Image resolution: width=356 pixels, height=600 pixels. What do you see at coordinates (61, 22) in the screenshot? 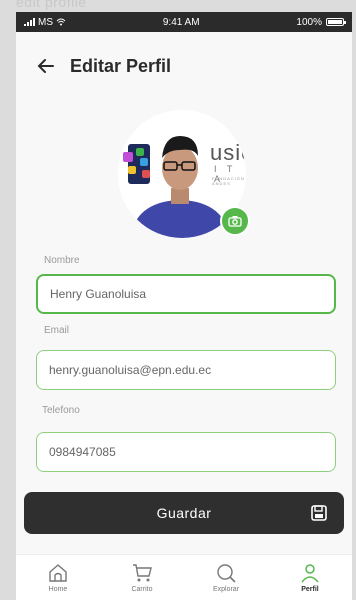
I see `wifi-icon` at bounding box center [61, 22].